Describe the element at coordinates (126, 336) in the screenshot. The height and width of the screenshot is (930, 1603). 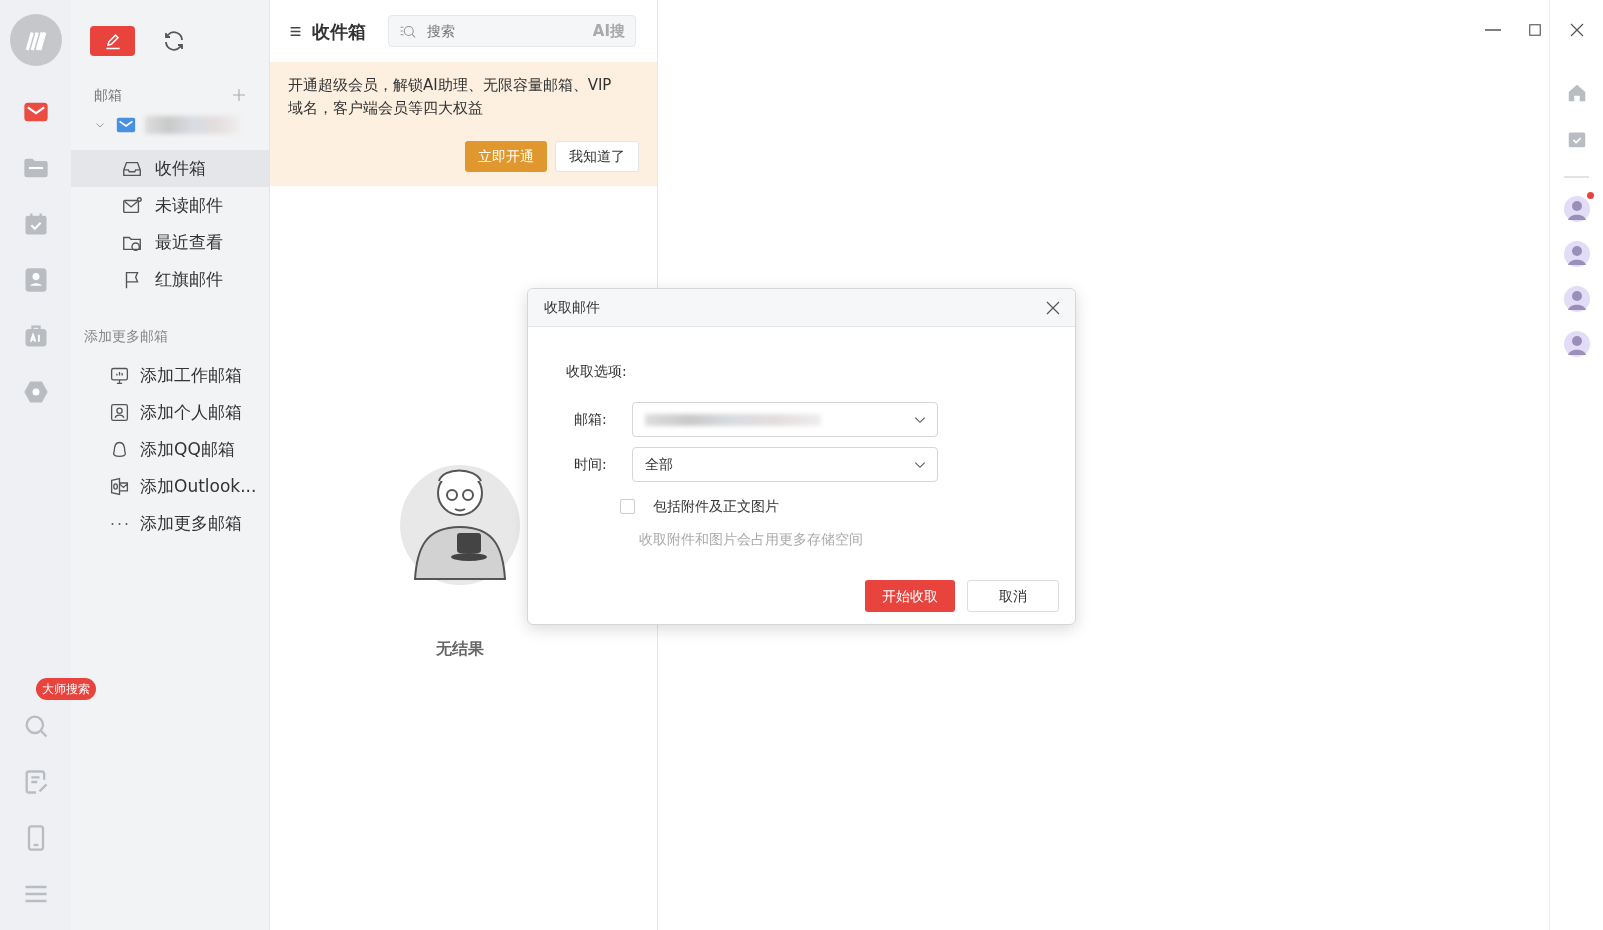
I see `section-header: 添加更多邮箱` at that location.